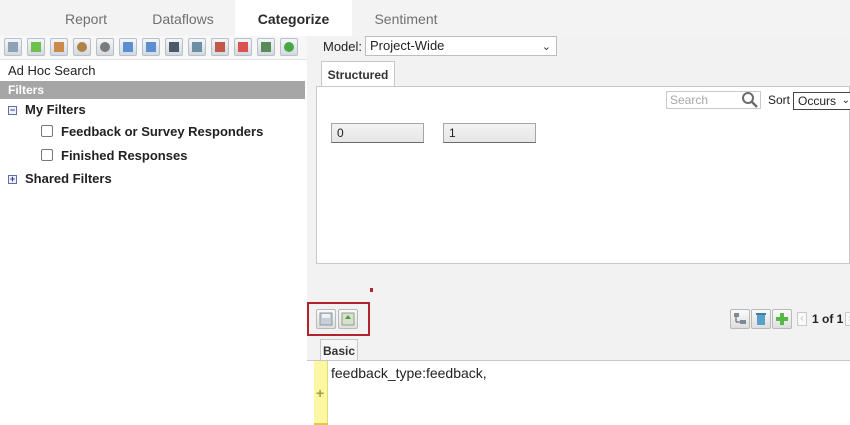 The width and height of the screenshot is (850, 425). What do you see at coordinates (124, 156) in the screenshot?
I see `filter-item-finished: Finished Responses` at bounding box center [124, 156].